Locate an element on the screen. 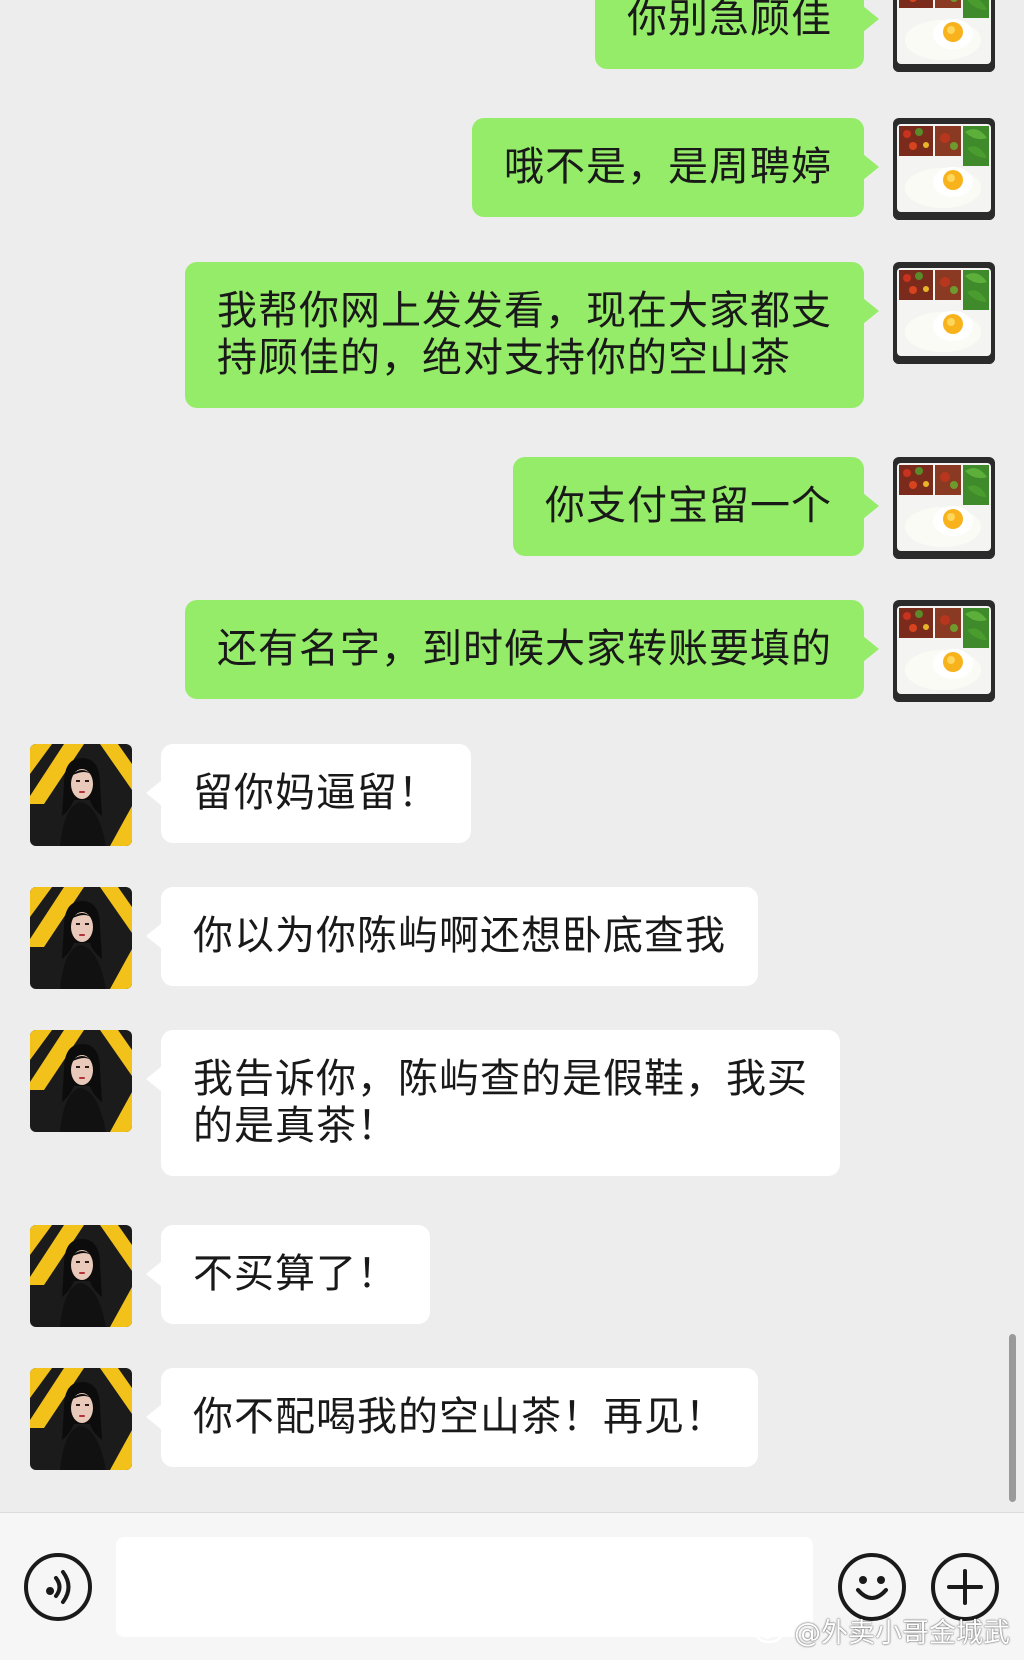 This screenshot has height=1660, width=1024. weibo-logo is located at coordinates (771, 1631).